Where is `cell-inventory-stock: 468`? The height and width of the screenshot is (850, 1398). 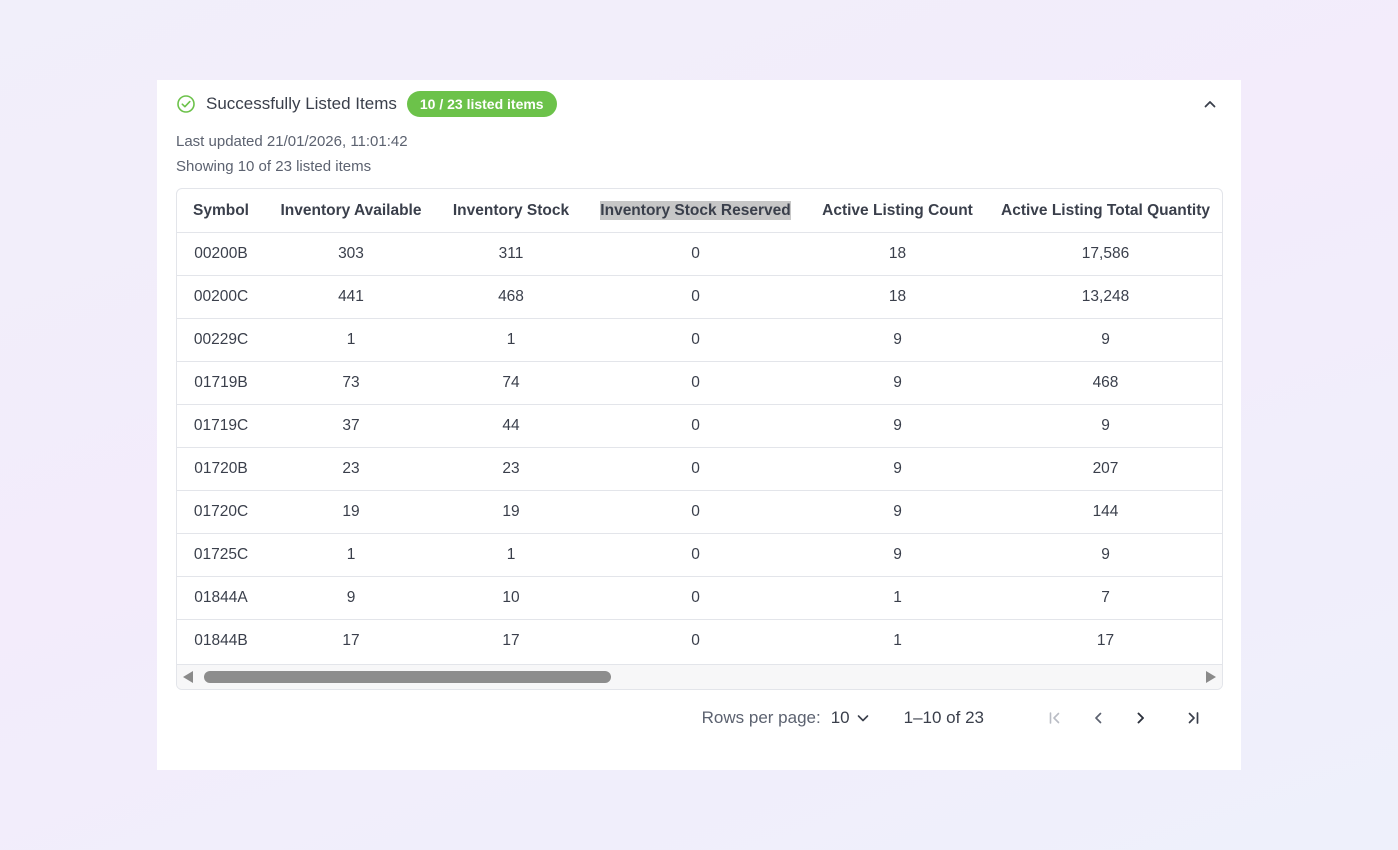
cell-inventory-stock: 468 is located at coordinates (511, 297).